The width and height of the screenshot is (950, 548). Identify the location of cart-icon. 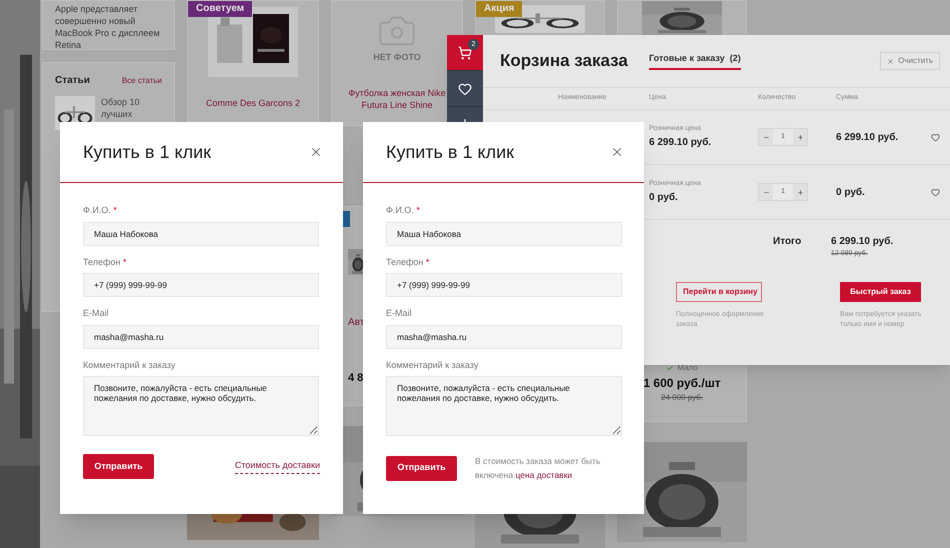
(465, 53).